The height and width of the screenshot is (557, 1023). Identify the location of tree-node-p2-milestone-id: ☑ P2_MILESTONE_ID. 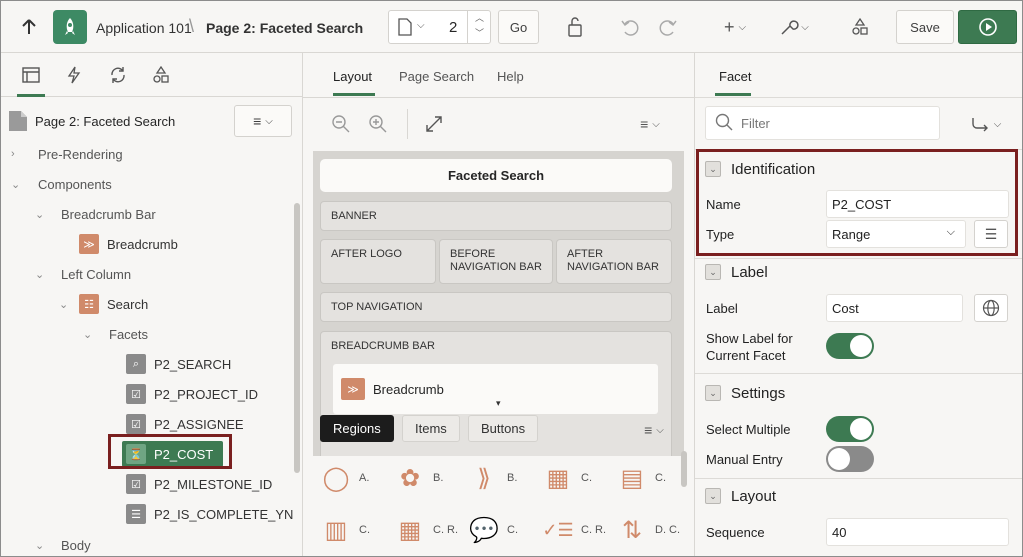
(199, 484).